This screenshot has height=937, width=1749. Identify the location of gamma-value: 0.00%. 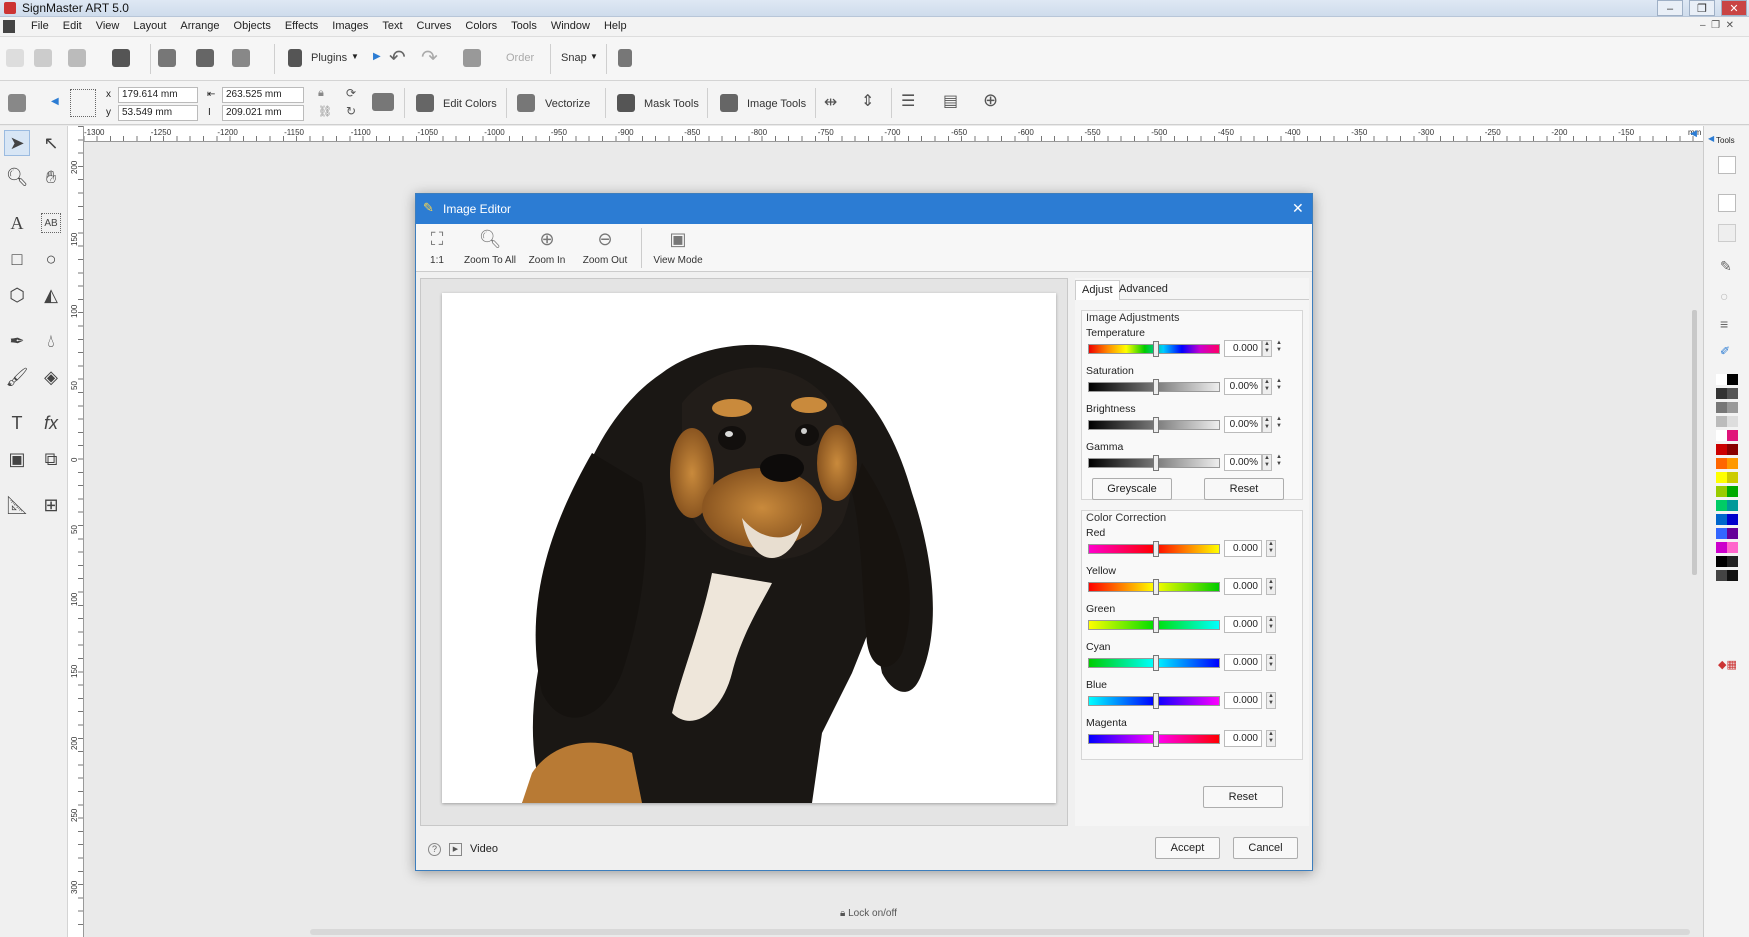
(1243, 462).